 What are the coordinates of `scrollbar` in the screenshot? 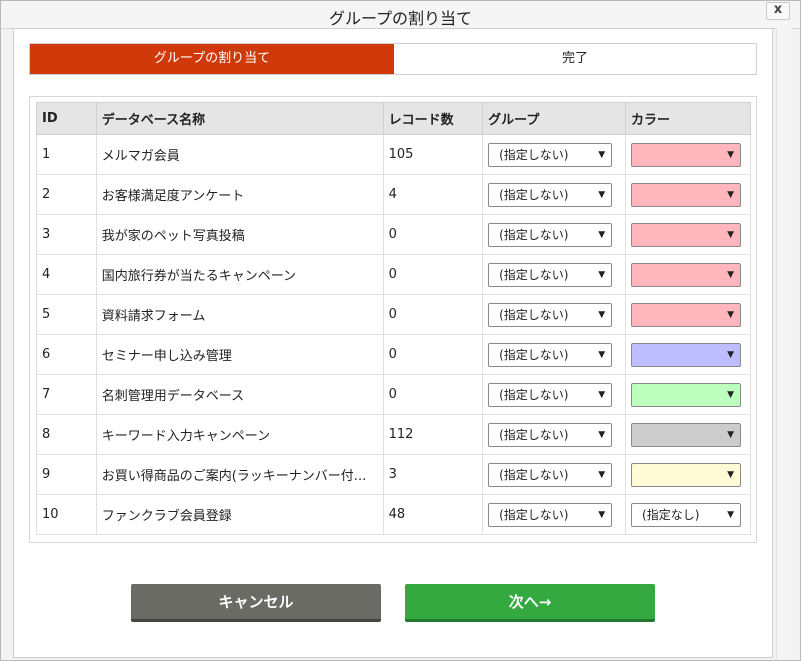 It's located at (784, 343).